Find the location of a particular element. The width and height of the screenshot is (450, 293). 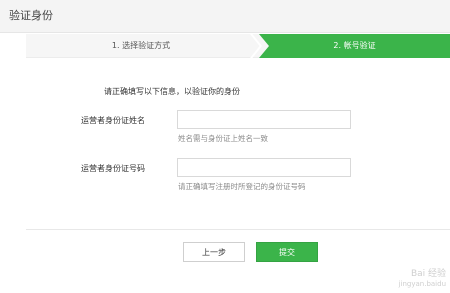

watermark-text: Bai 经验 is located at coordinates (428, 274).